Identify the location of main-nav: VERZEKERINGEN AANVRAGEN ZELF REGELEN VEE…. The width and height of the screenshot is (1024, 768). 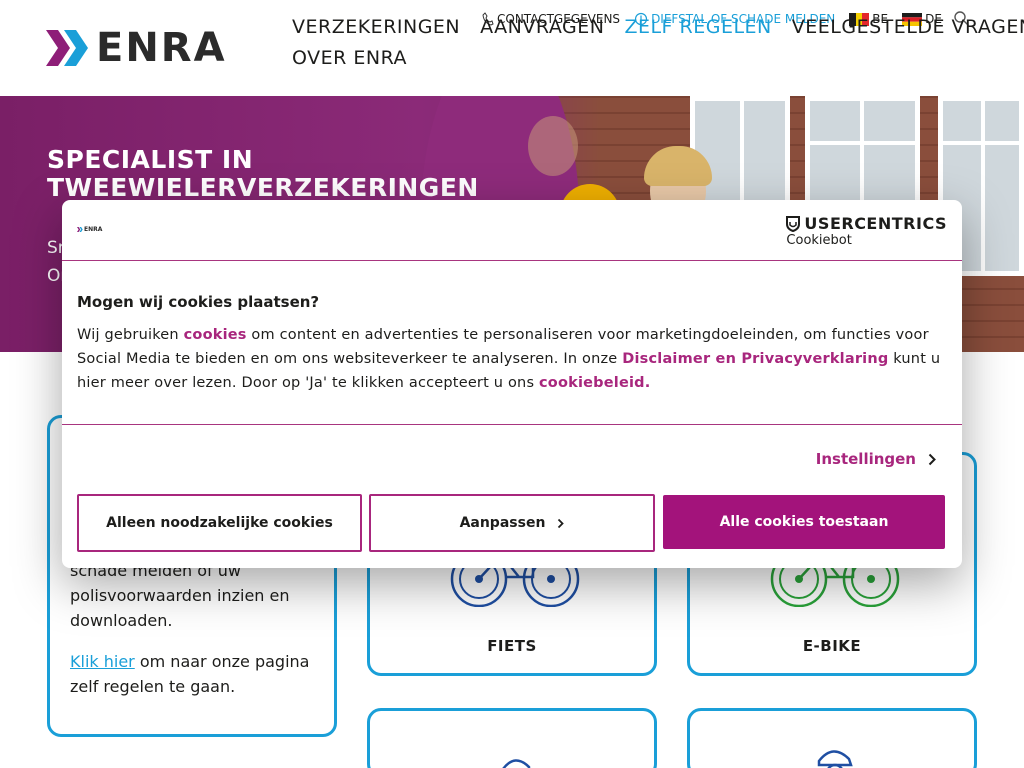
(658, 45).